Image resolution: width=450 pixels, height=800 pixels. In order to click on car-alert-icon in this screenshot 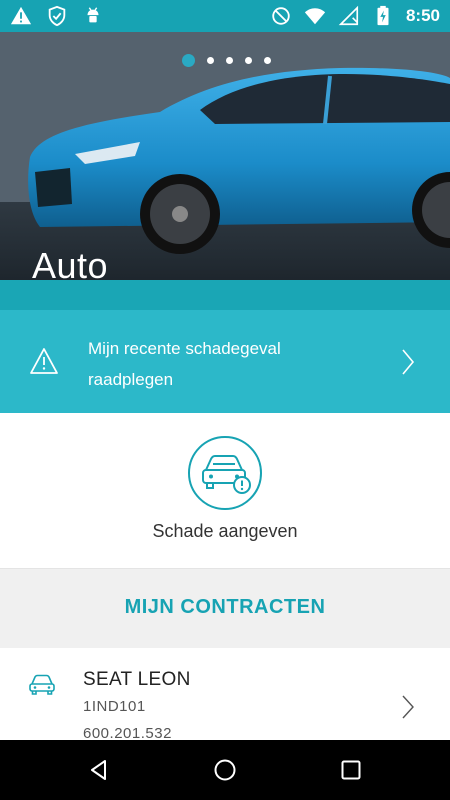, I will do `click(226, 474)`.